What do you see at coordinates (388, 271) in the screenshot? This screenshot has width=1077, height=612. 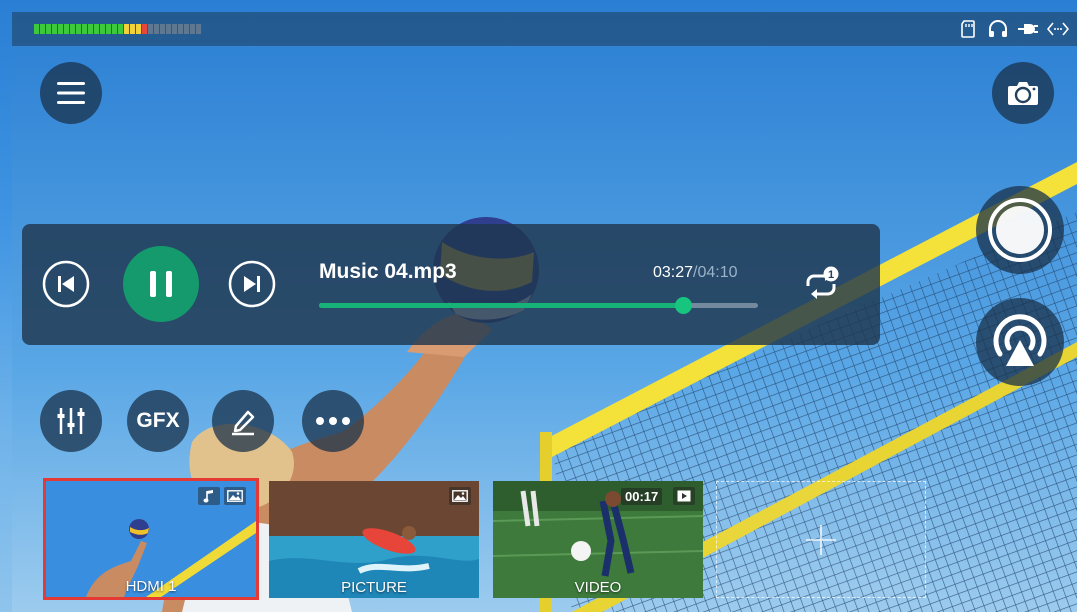 I see `track-title: Music 04.mp3` at bounding box center [388, 271].